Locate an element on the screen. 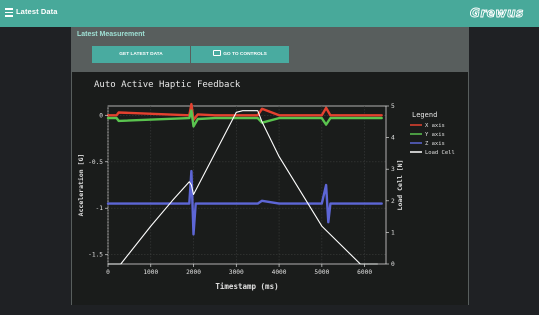 The image size is (539, 315). y-tick-label-left: -1.5 is located at coordinates (95, 255).